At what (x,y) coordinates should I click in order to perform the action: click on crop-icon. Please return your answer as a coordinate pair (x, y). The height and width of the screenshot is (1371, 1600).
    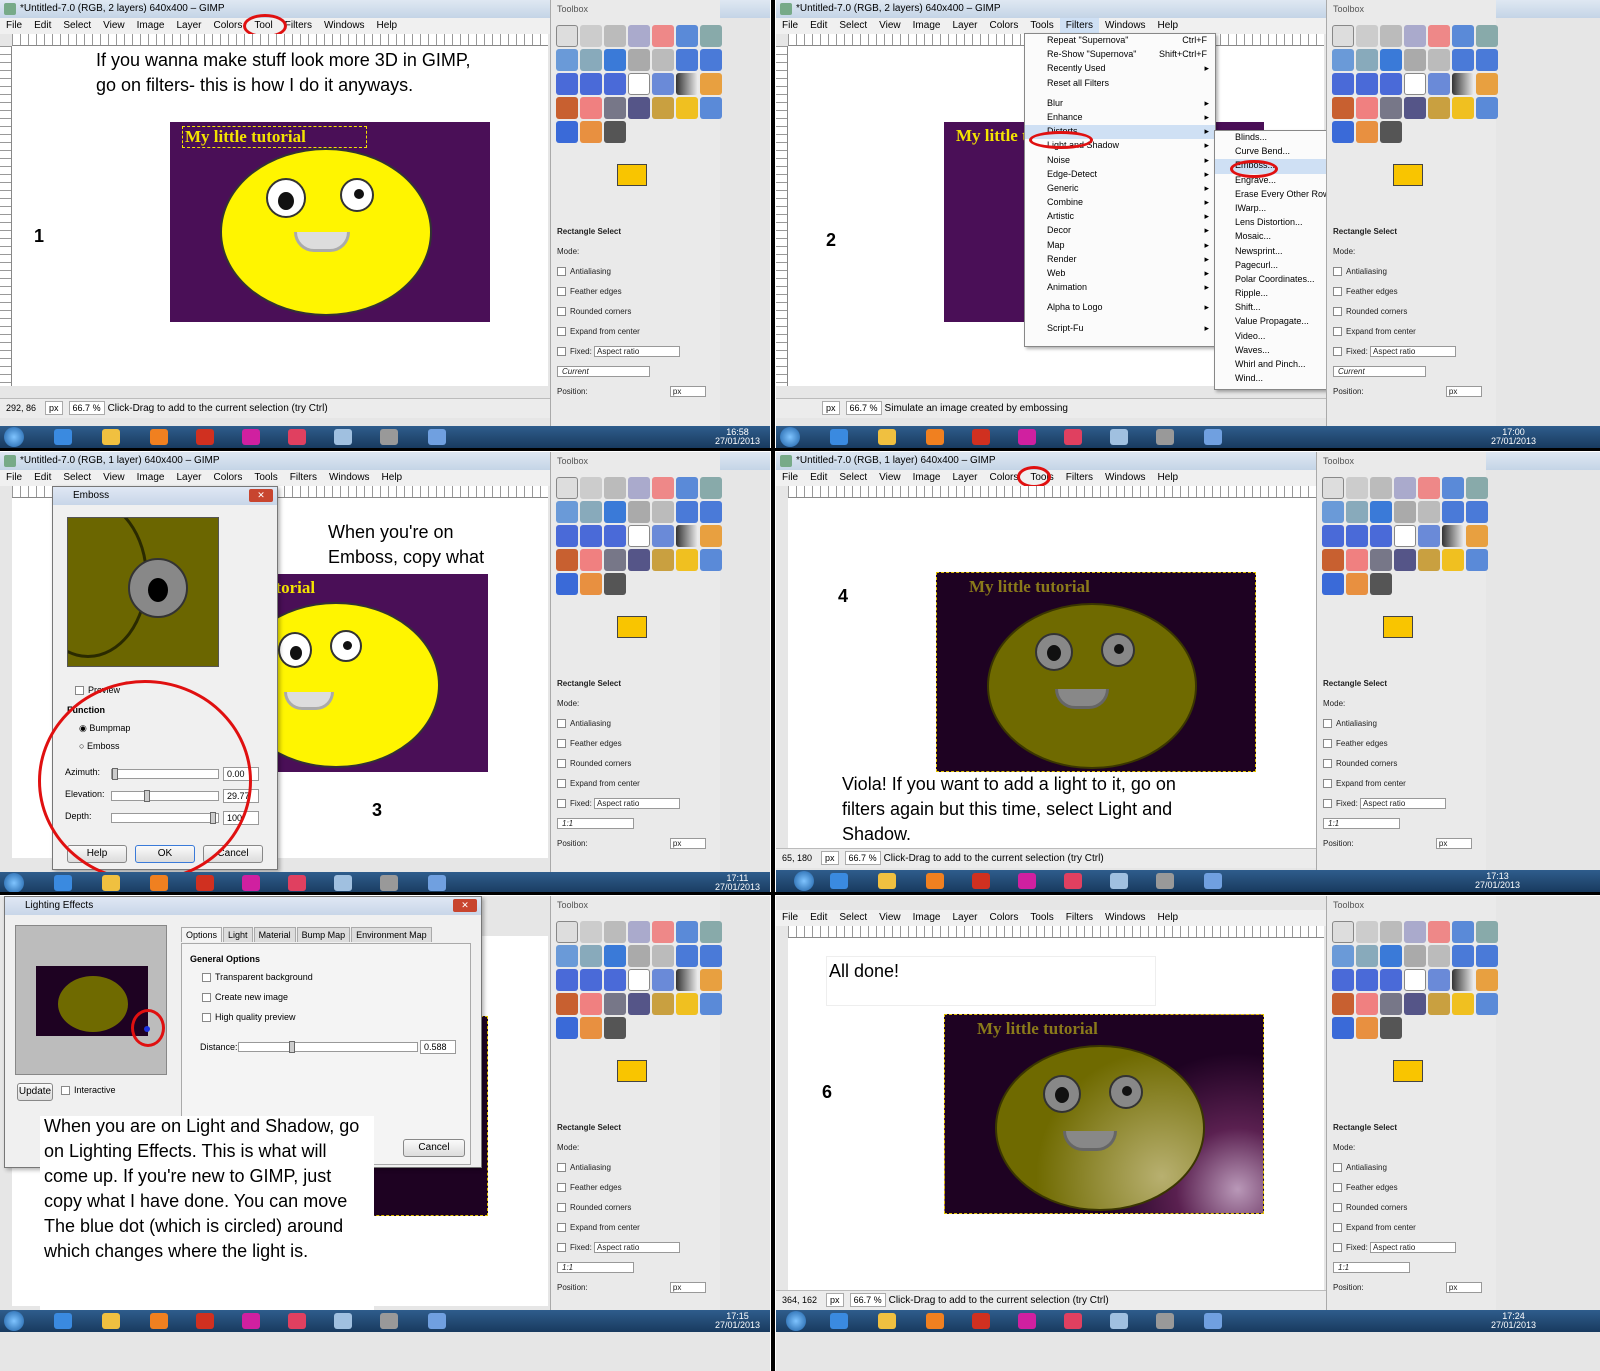
    Looking at the image, I should click on (663, 956).